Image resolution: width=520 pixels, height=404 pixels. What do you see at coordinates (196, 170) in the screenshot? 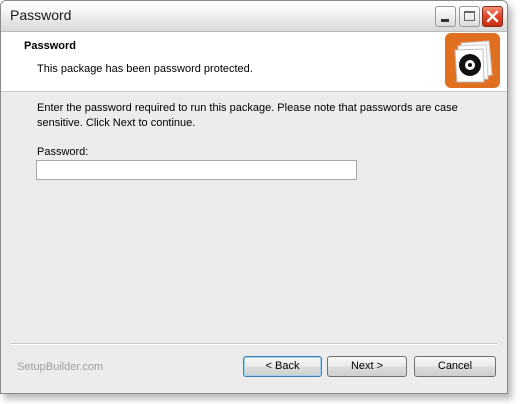
I see `password-input` at bounding box center [196, 170].